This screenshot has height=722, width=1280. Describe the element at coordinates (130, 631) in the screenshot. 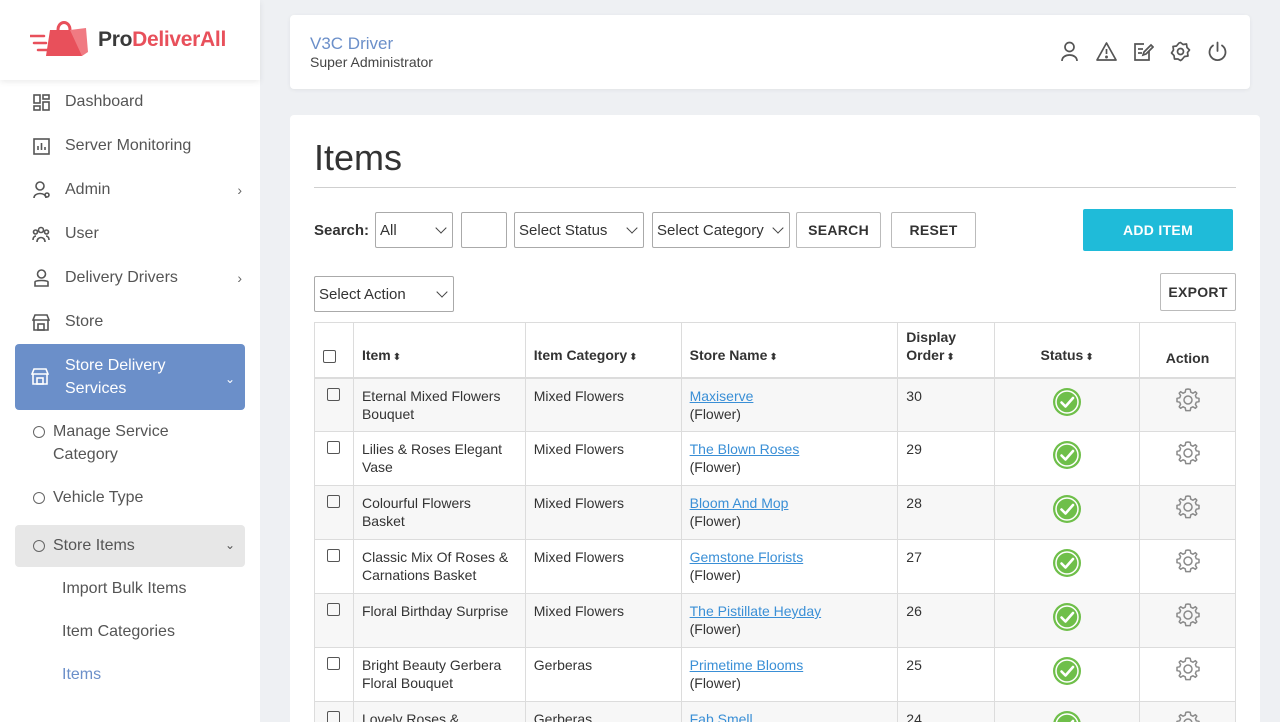

I see `sidebar-item-item-categories: Item Categories` at that location.